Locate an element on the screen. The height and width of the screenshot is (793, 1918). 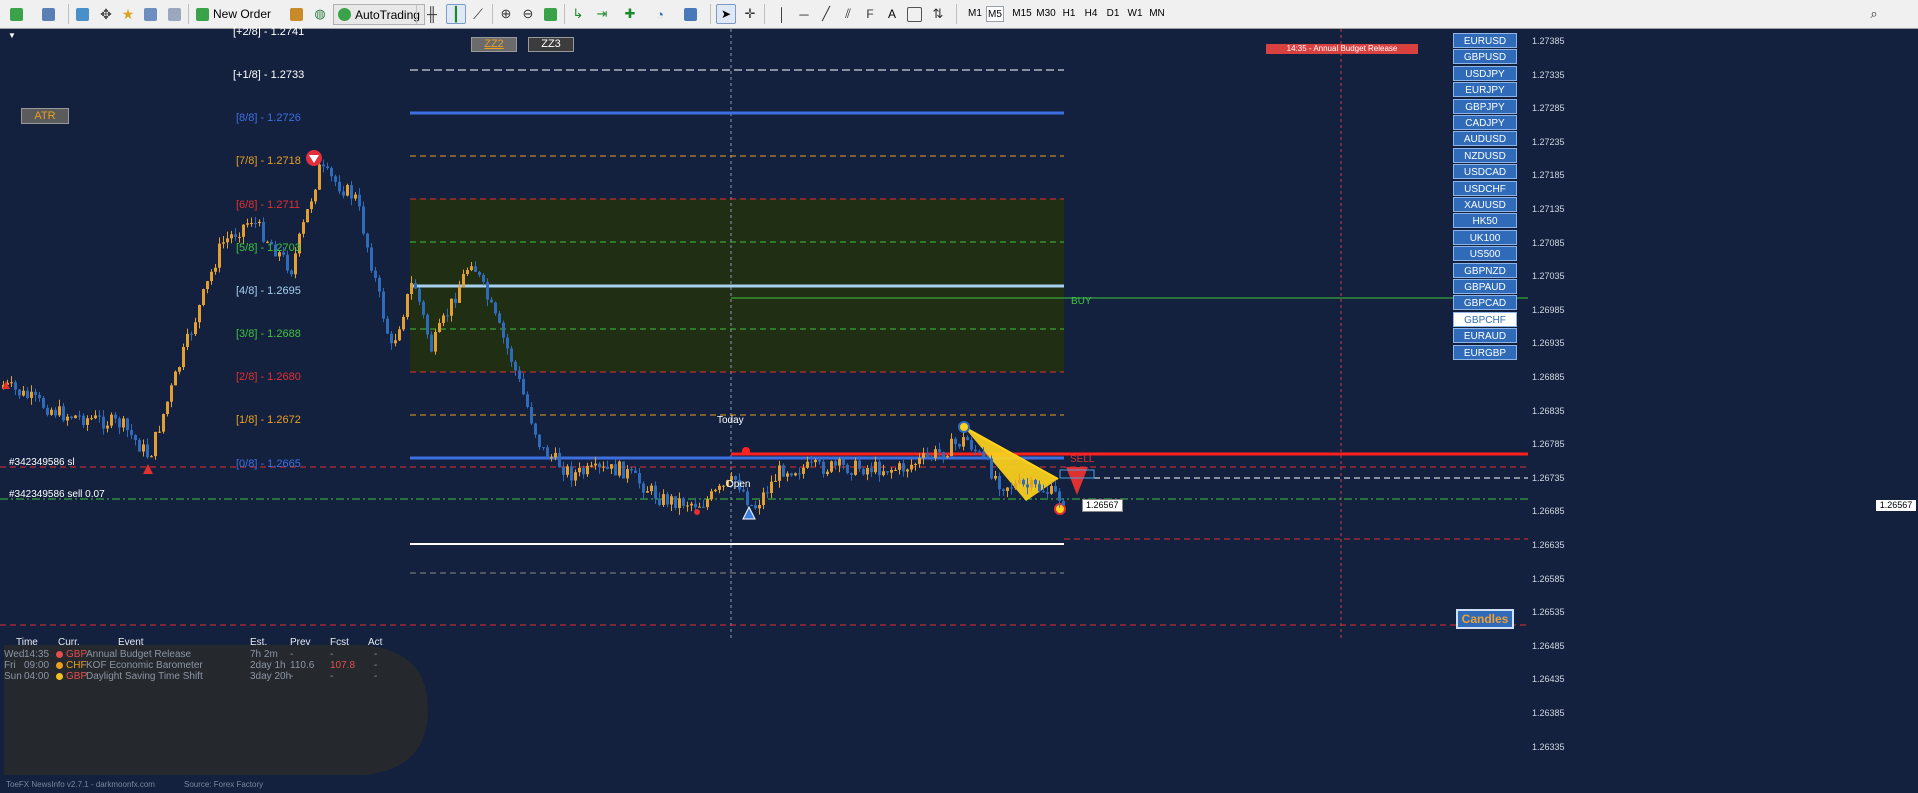
symbol-button-gbpaud: GBPAUD is located at coordinates (1485, 286).